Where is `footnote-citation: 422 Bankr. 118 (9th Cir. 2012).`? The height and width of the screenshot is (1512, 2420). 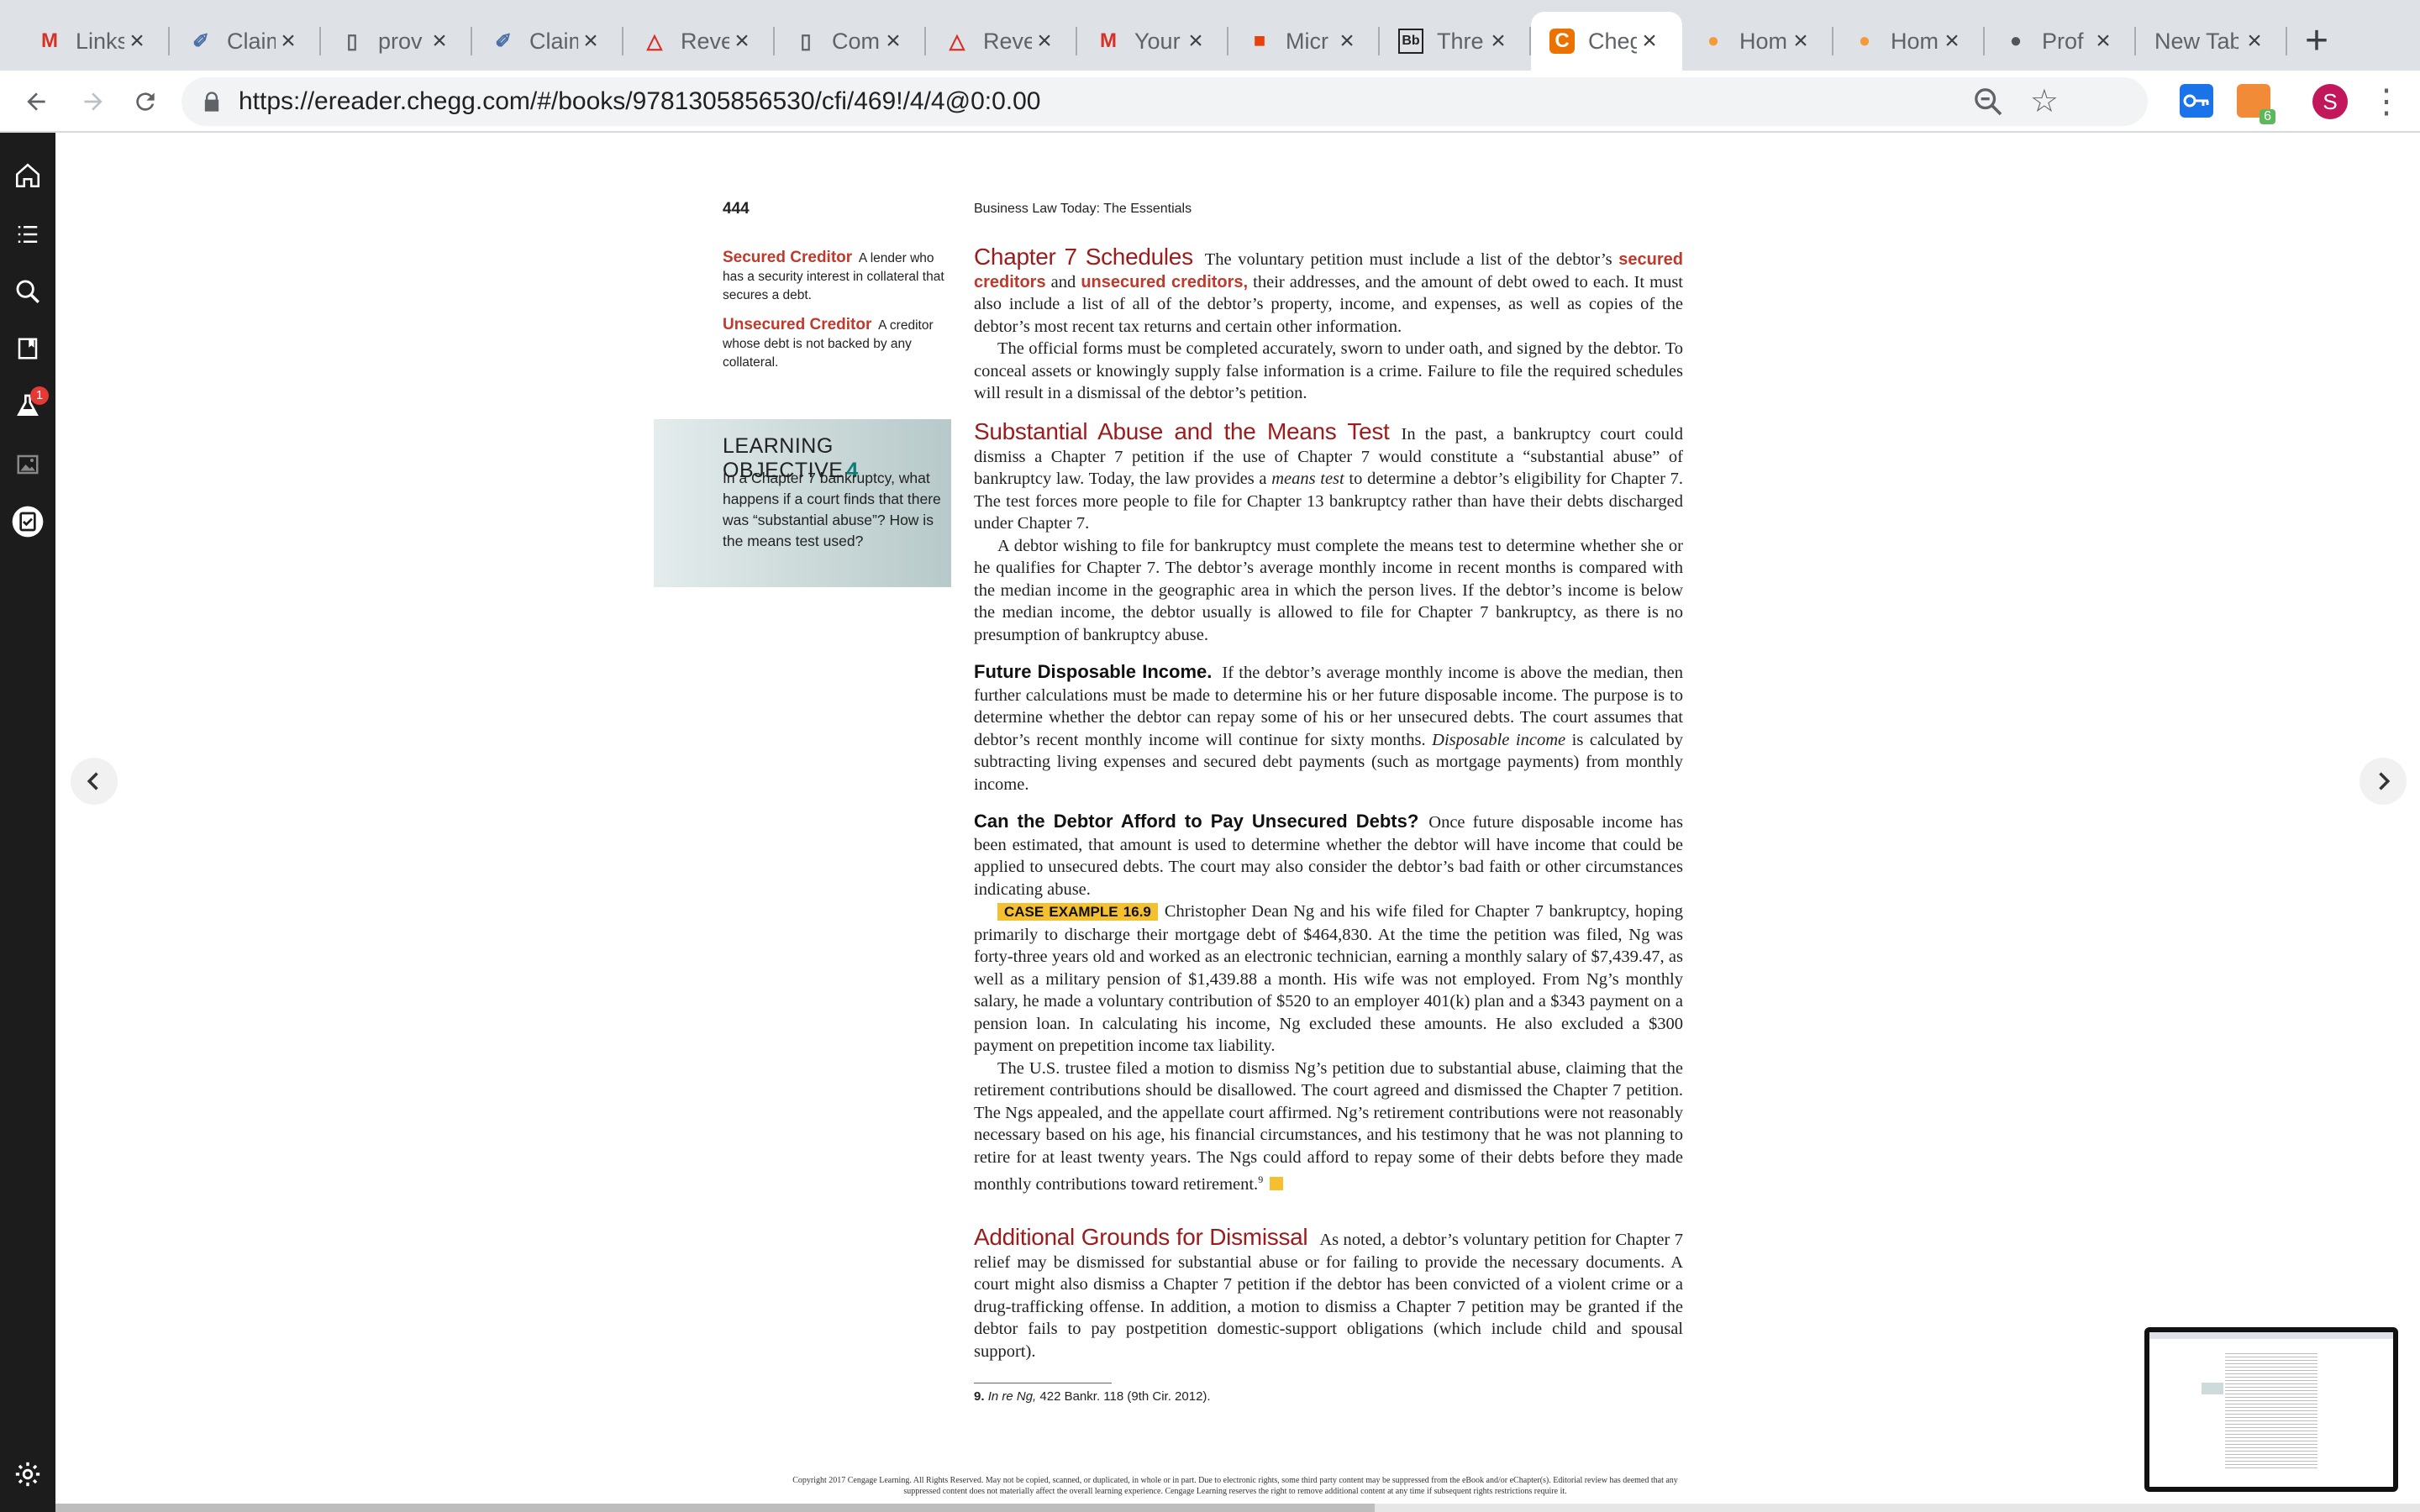
footnote-citation: 422 Bankr. 118 (9th Cir. 2012). is located at coordinates (1123, 1396).